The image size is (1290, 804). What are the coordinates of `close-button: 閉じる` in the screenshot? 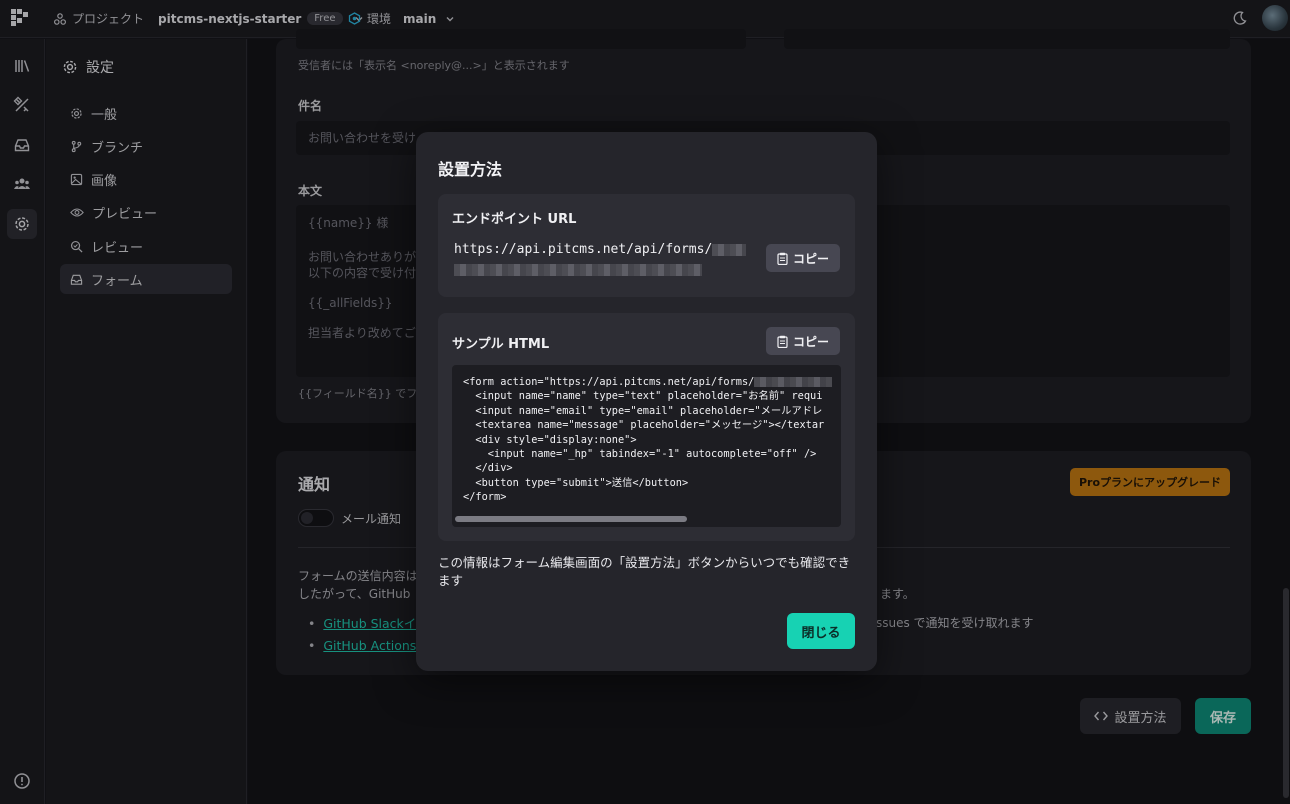 It's located at (821, 631).